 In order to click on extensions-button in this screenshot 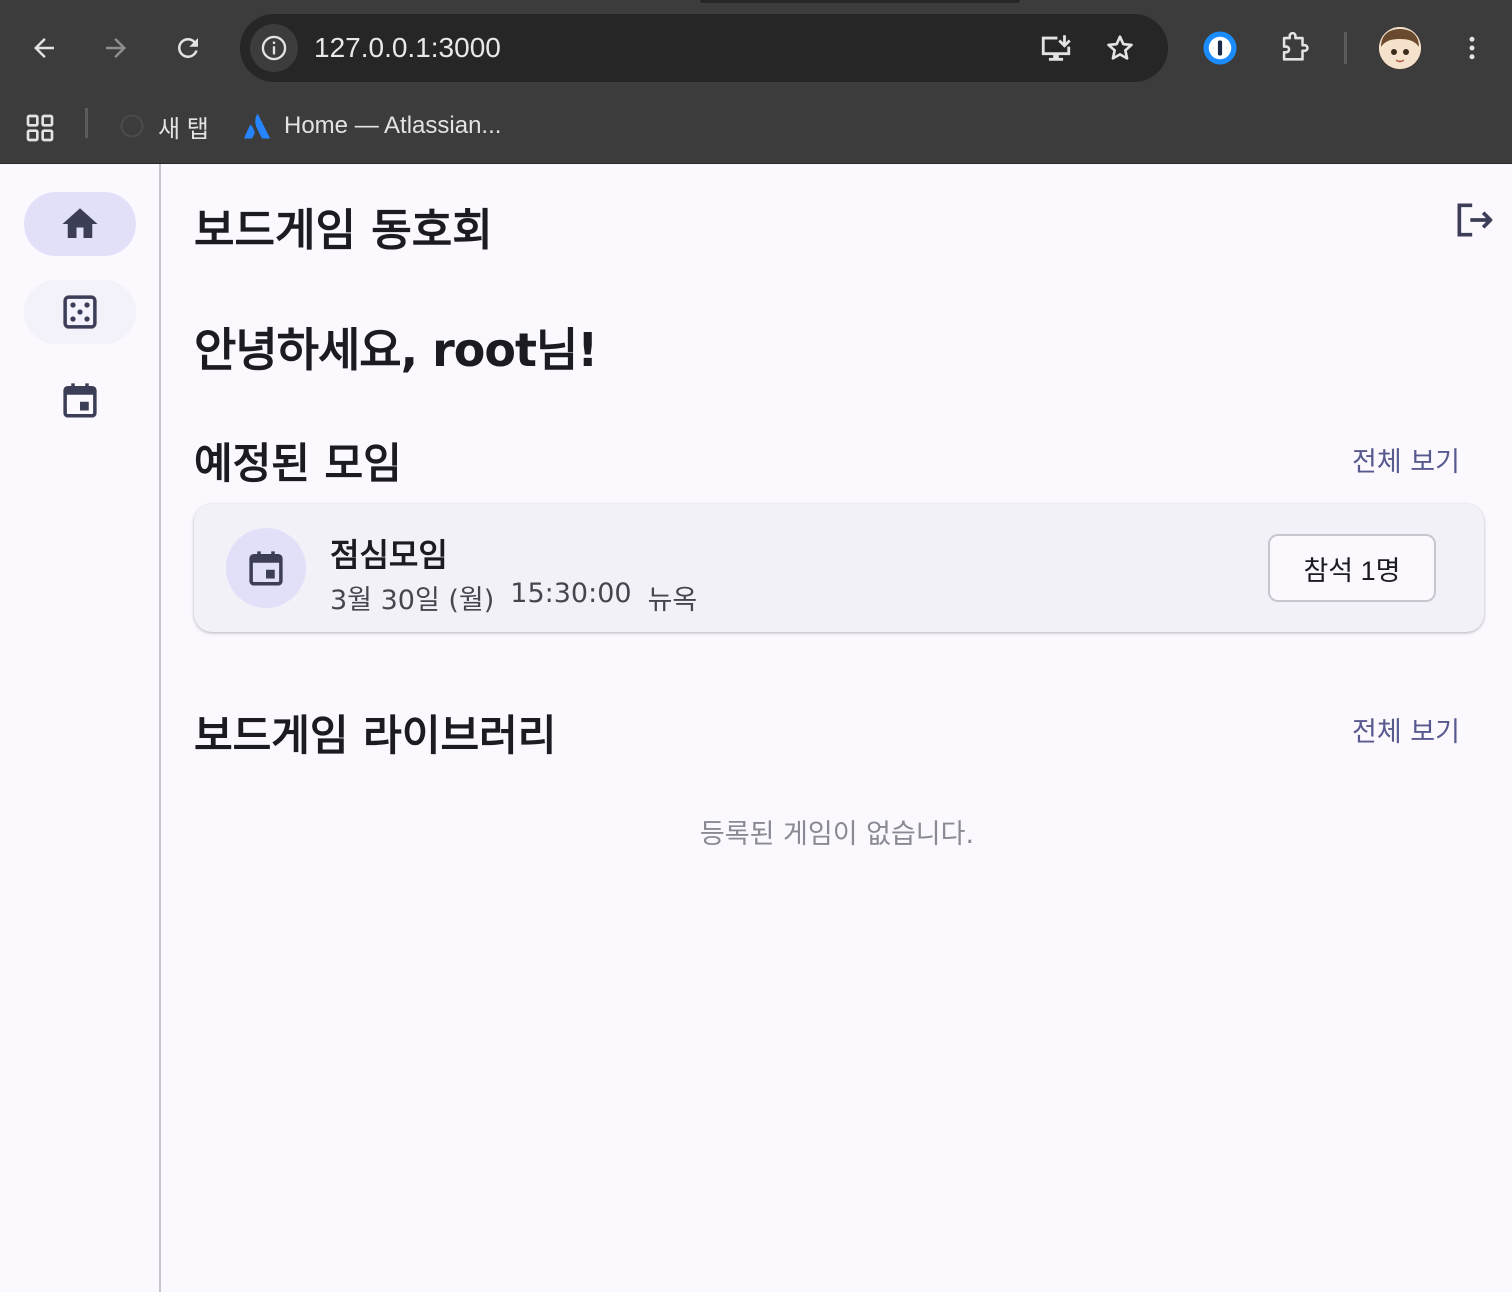, I will do `click(1294, 48)`.